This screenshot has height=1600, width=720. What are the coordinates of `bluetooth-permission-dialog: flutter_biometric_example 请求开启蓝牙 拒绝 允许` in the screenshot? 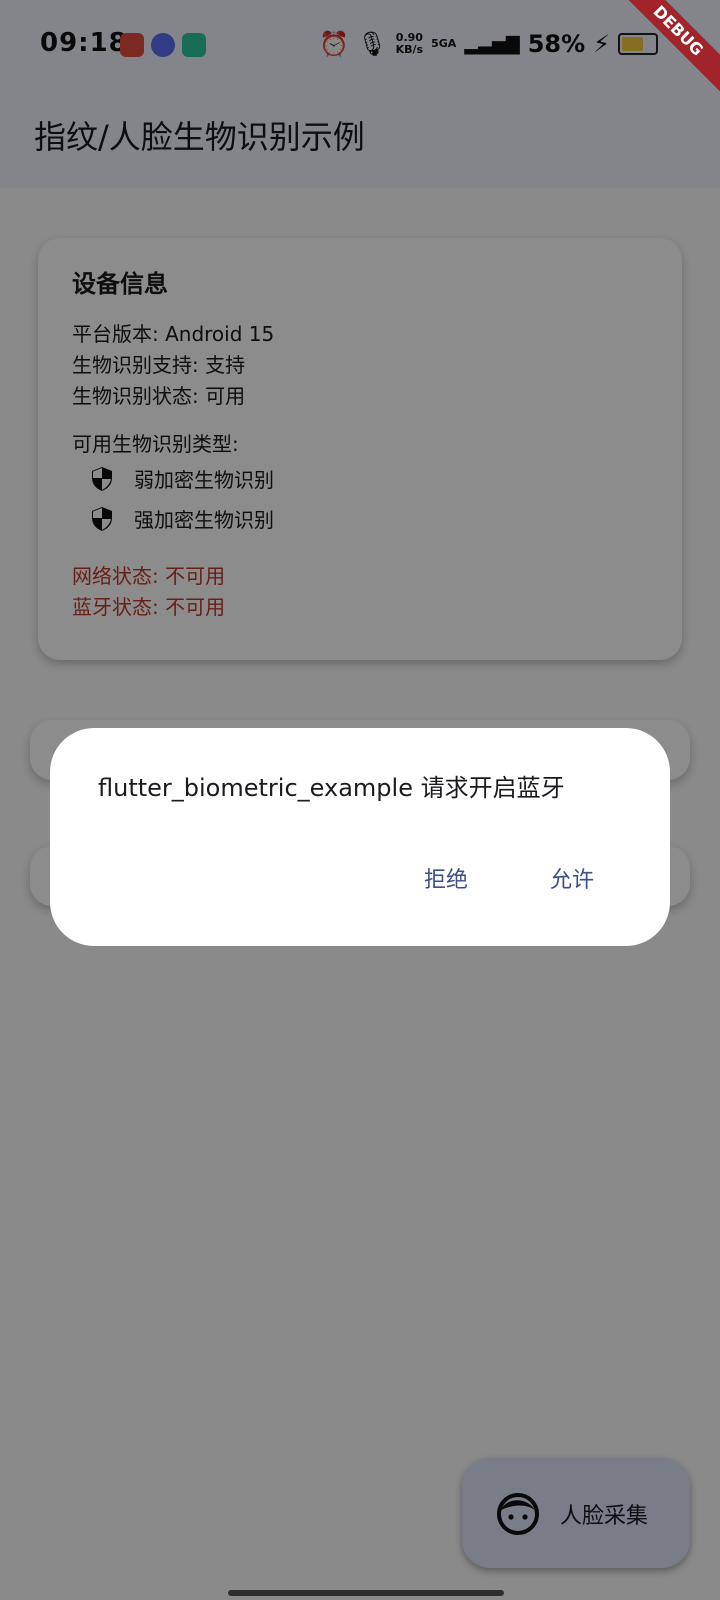 It's located at (360, 837).